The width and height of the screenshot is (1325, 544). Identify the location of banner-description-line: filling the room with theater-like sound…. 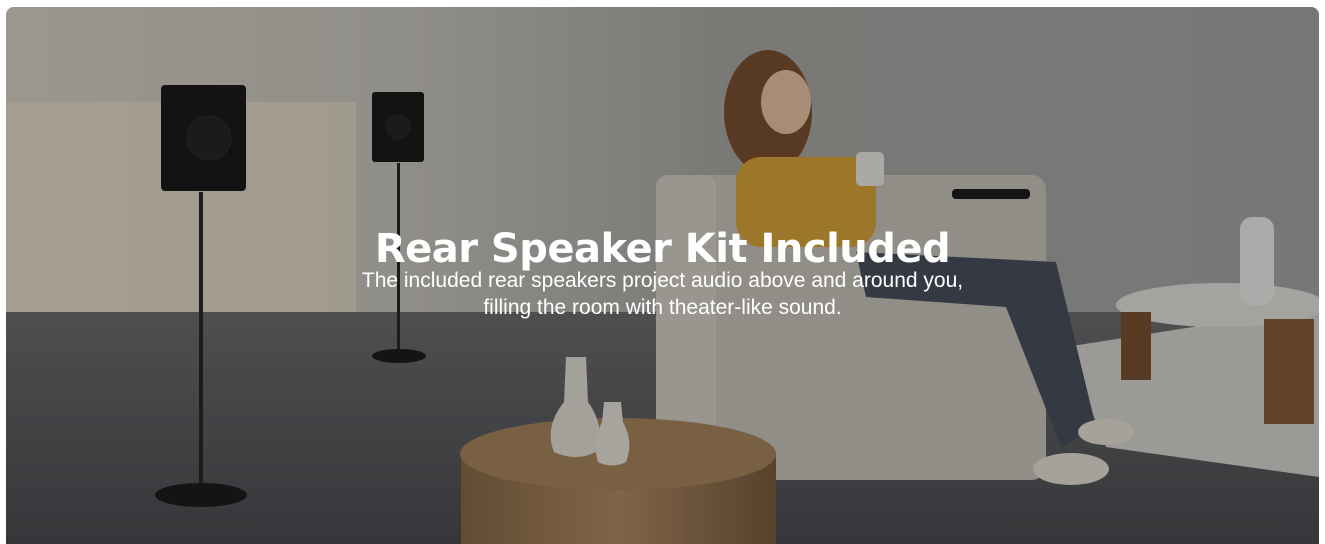
(662, 307).